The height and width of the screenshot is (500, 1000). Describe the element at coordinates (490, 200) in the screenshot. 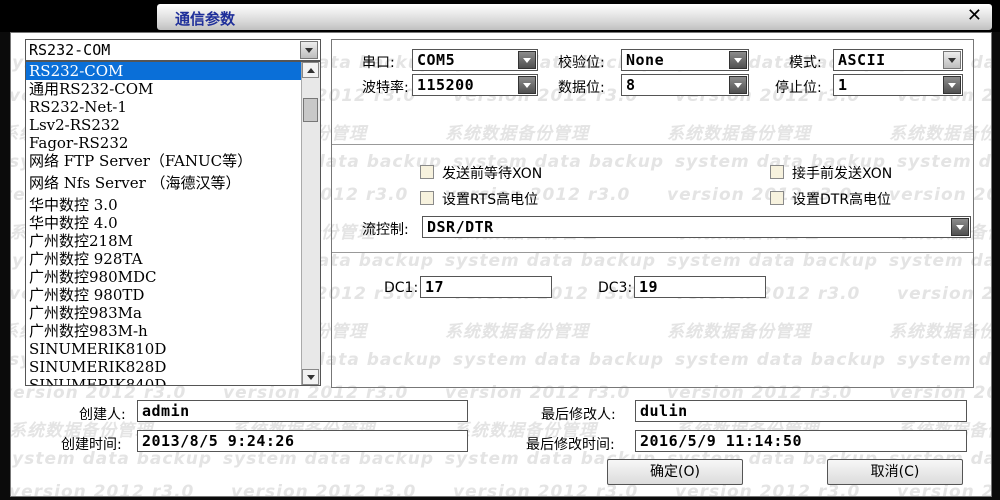

I see `rts-label: 设置RTS高电位` at that location.